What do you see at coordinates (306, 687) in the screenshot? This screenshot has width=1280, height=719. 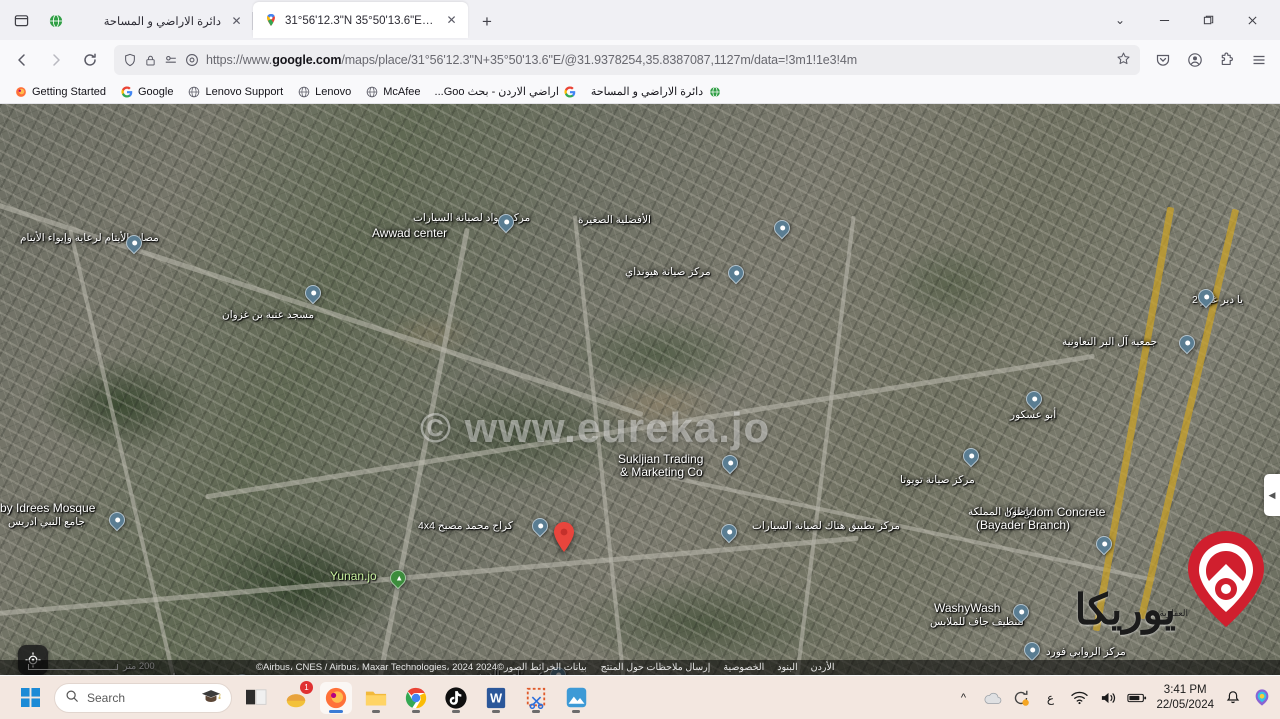 I see `notes-badge: 1` at bounding box center [306, 687].